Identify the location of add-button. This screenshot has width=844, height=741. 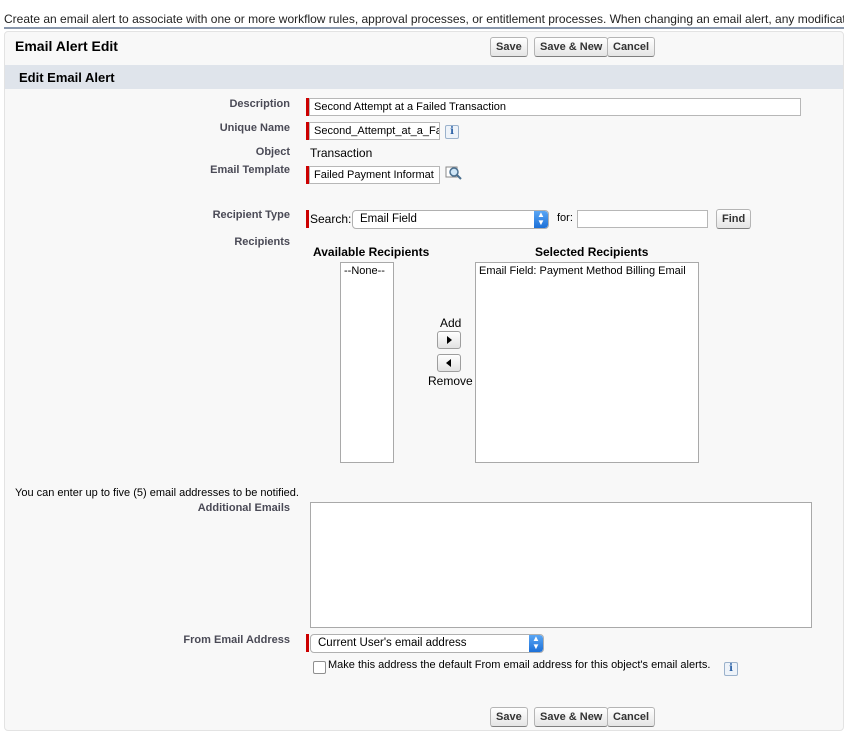
(449, 340).